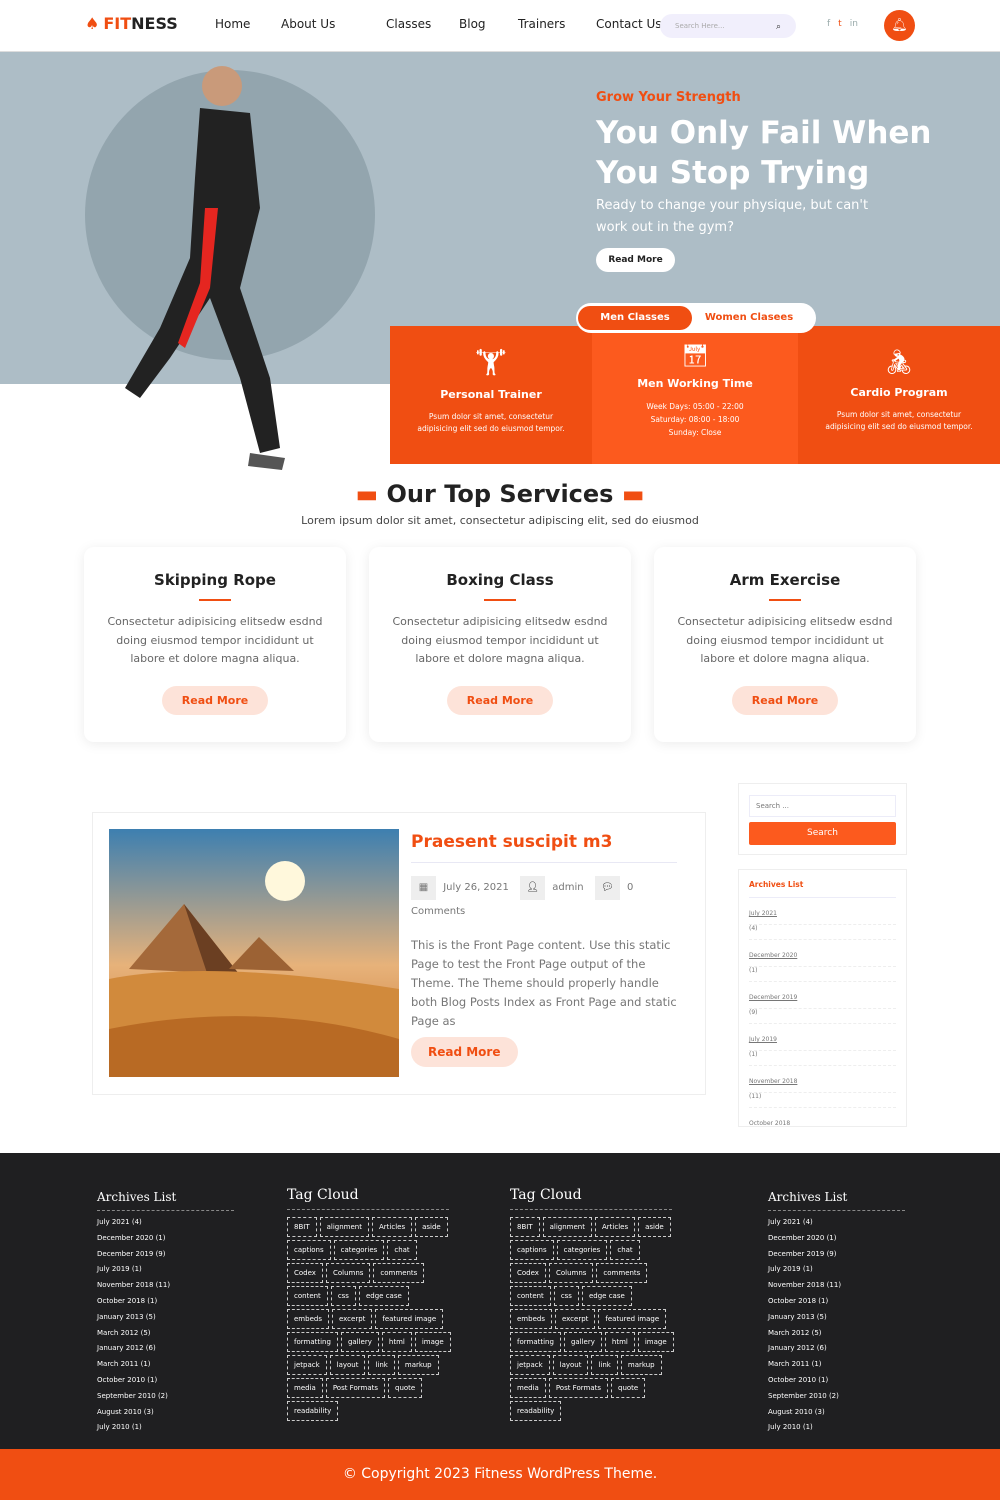 The width and height of the screenshot is (1000, 1500). I want to click on footer-tag: markup, so click(641, 1365).